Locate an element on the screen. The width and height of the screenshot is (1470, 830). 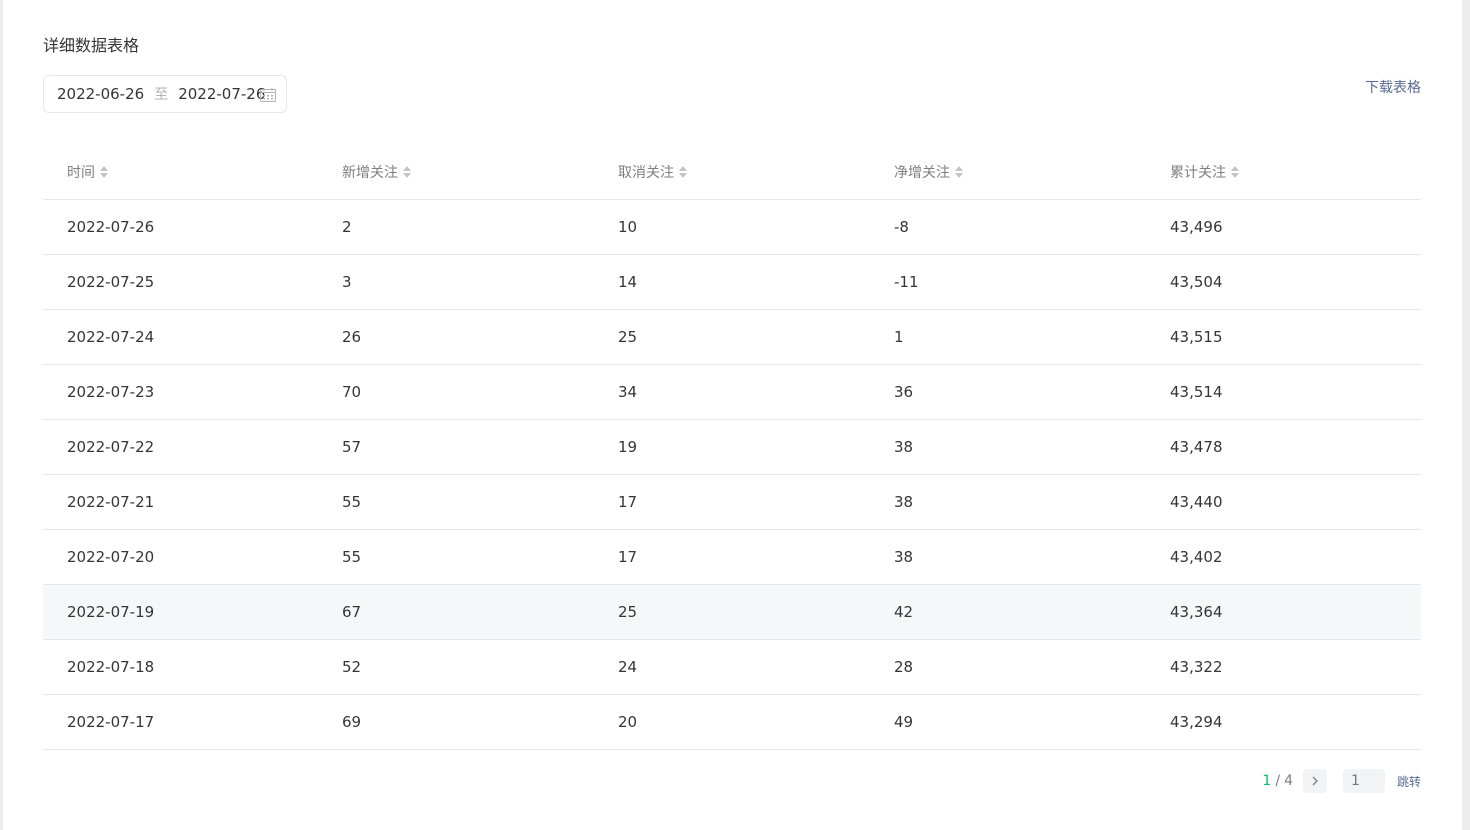
total-pages: 4 is located at coordinates (1288, 781).